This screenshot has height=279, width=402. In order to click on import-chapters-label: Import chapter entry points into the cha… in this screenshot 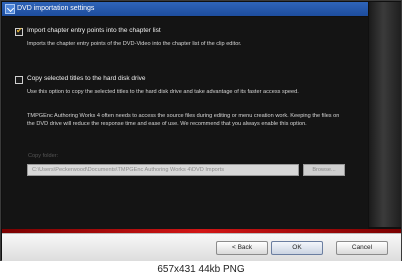, I will do `click(94, 30)`.